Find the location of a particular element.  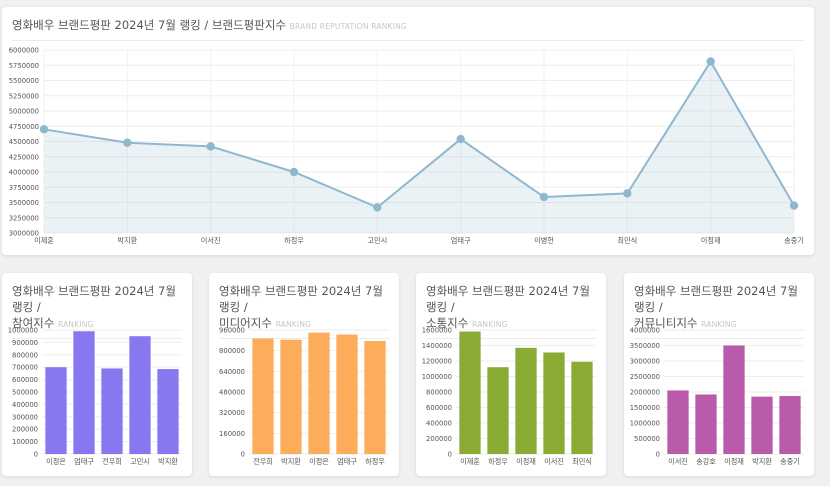

y-tick-label: 4750000 is located at coordinates (24, 127).